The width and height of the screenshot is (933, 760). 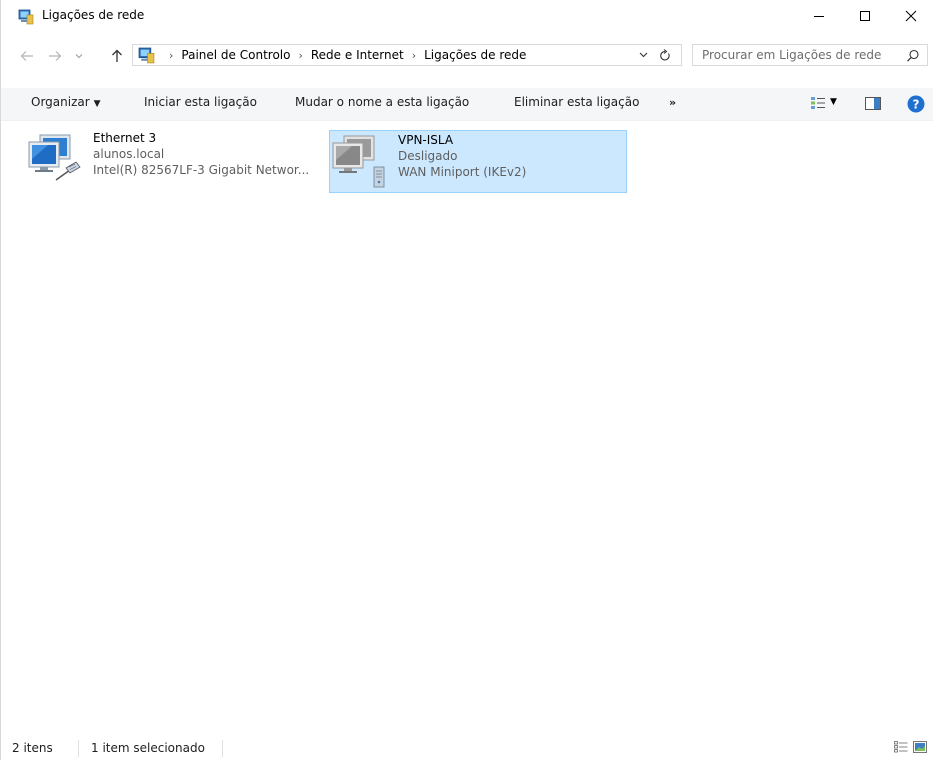 I want to click on title-bar: Ligações de rede, so click(x=467, y=15).